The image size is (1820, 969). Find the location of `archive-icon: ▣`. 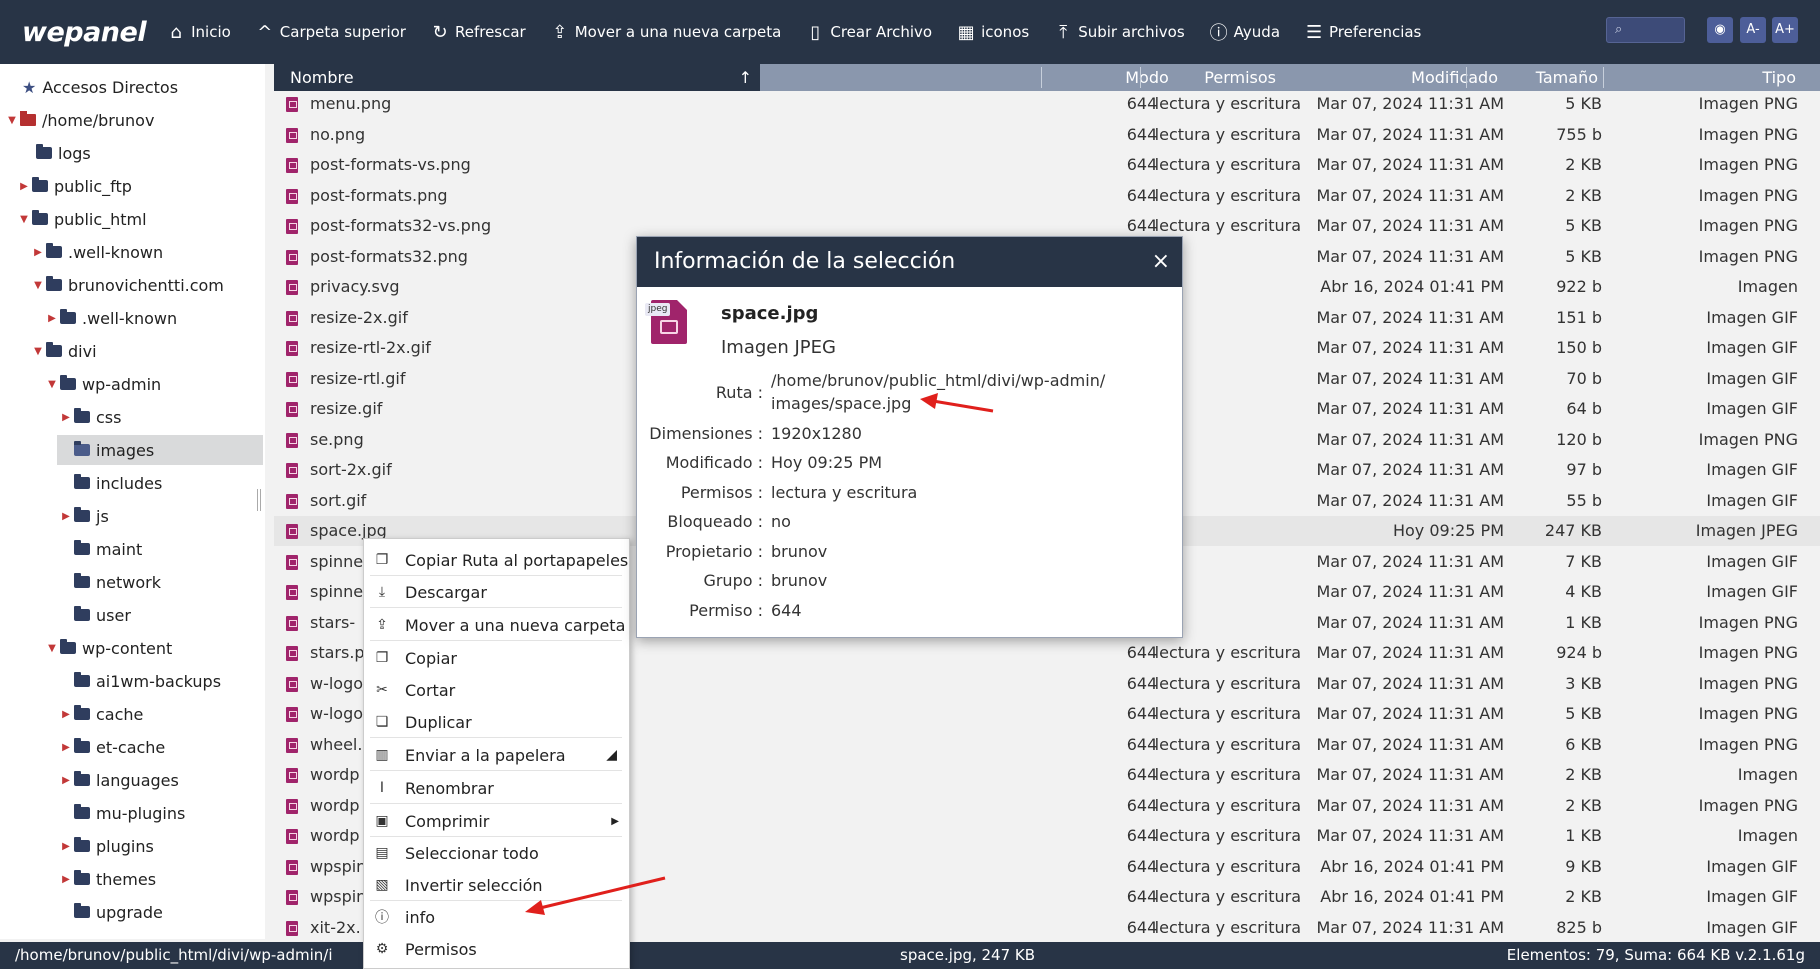

archive-icon: ▣ is located at coordinates (382, 821).